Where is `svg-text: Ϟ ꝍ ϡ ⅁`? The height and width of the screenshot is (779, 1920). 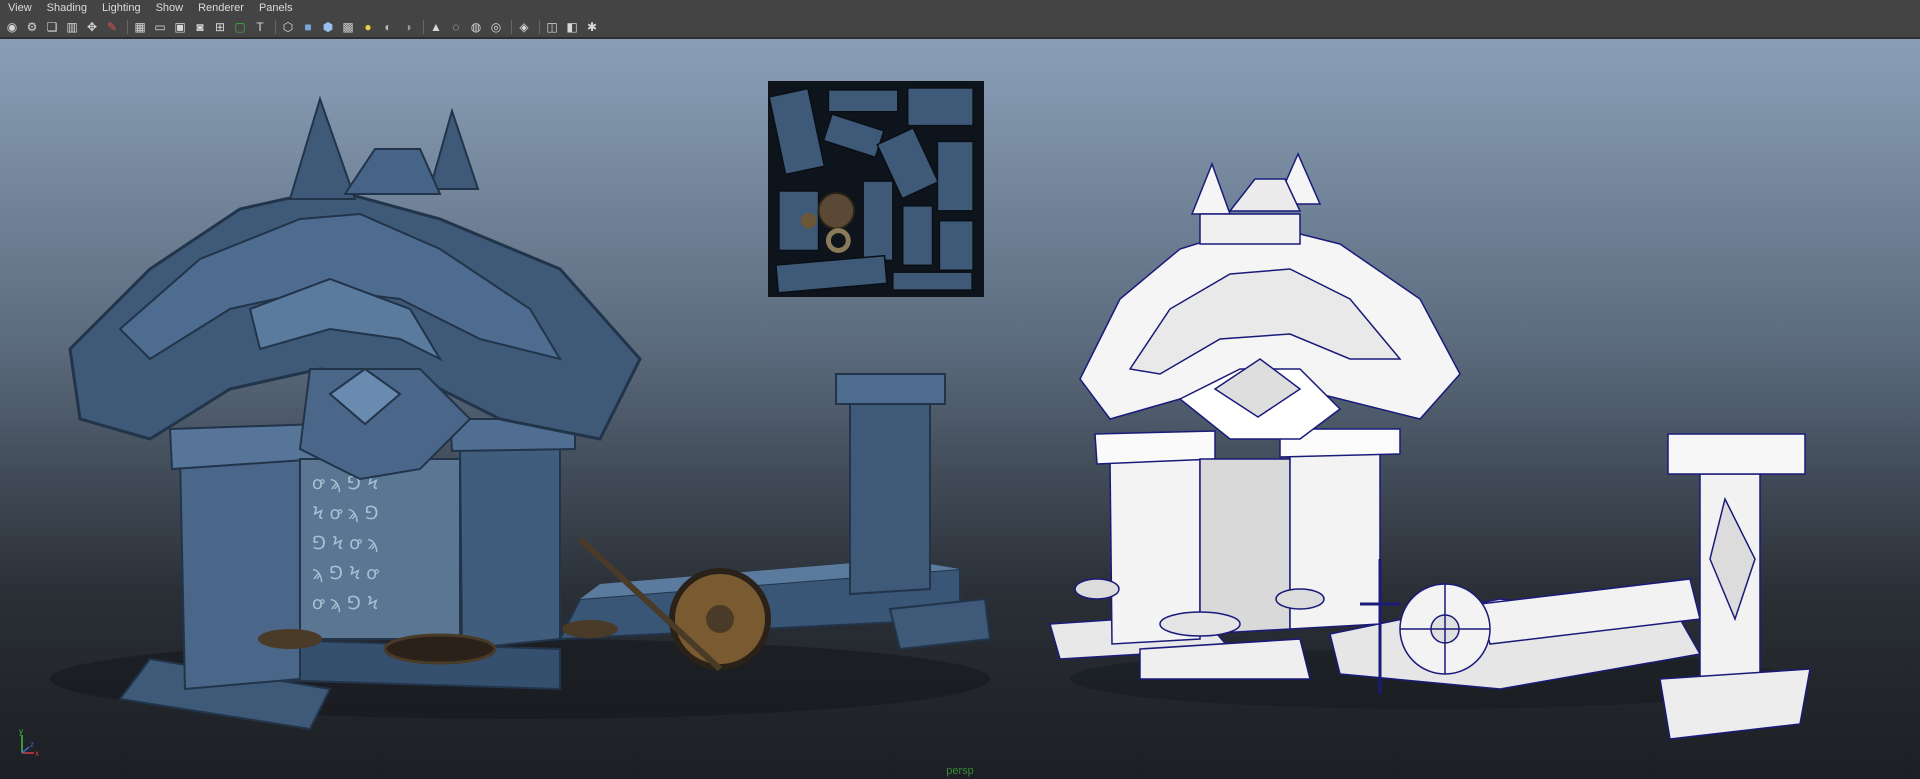
svg-text: Ϟ ꝍ ϡ ⅁ is located at coordinates (345, 513).